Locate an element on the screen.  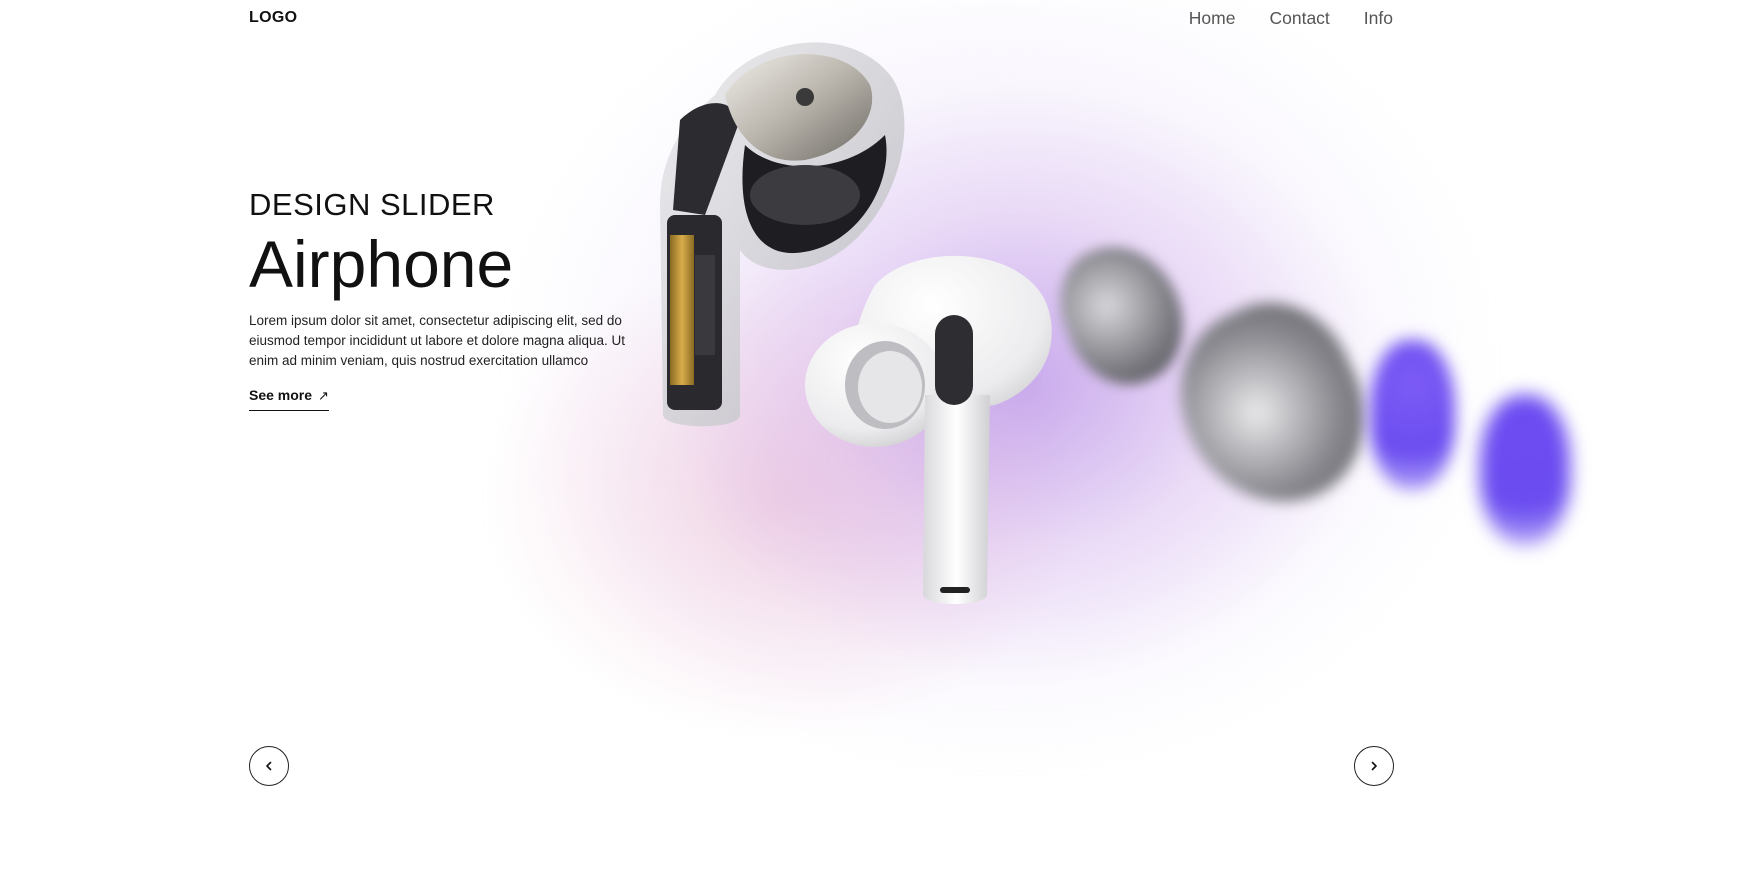
nav-links: Home Contact Info is located at coordinates (1291, 18).